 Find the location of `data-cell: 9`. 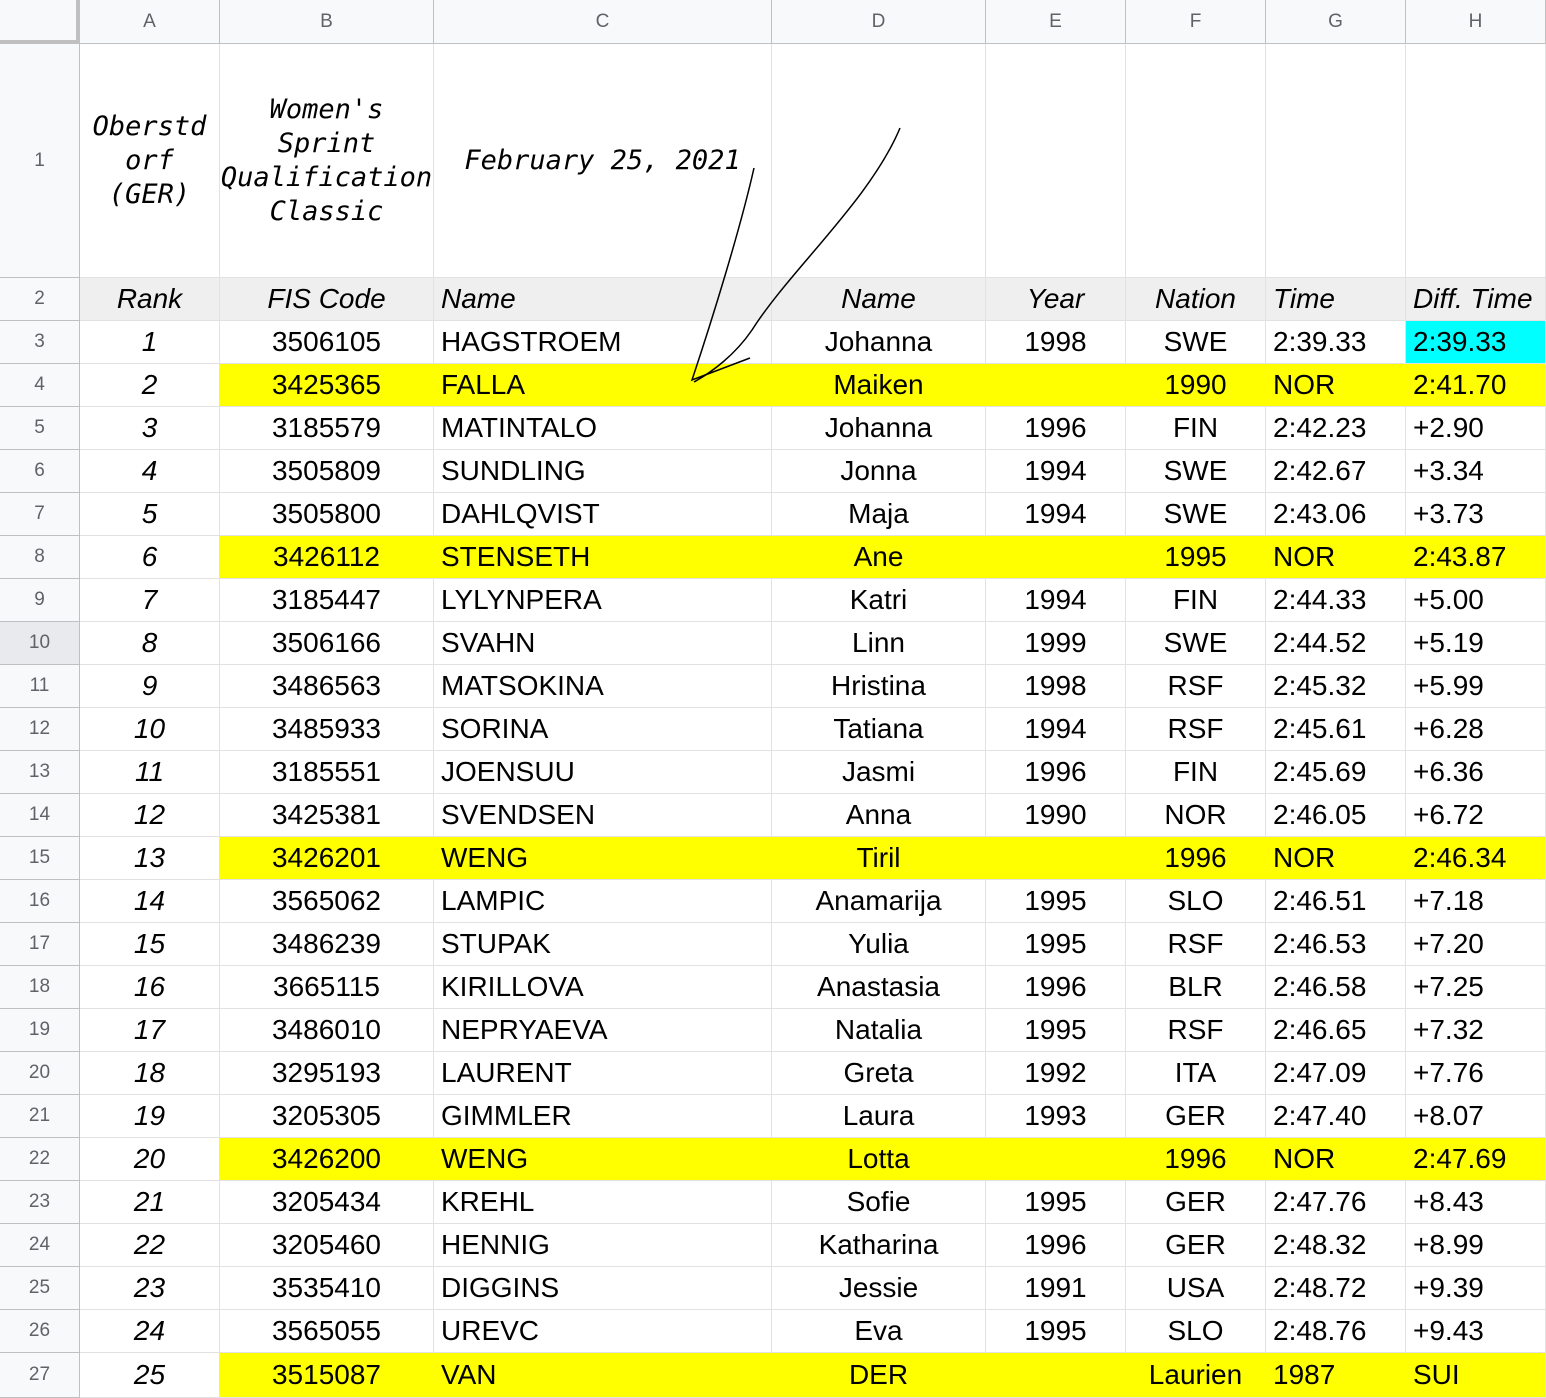

data-cell: 9 is located at coordinates (150, 686).